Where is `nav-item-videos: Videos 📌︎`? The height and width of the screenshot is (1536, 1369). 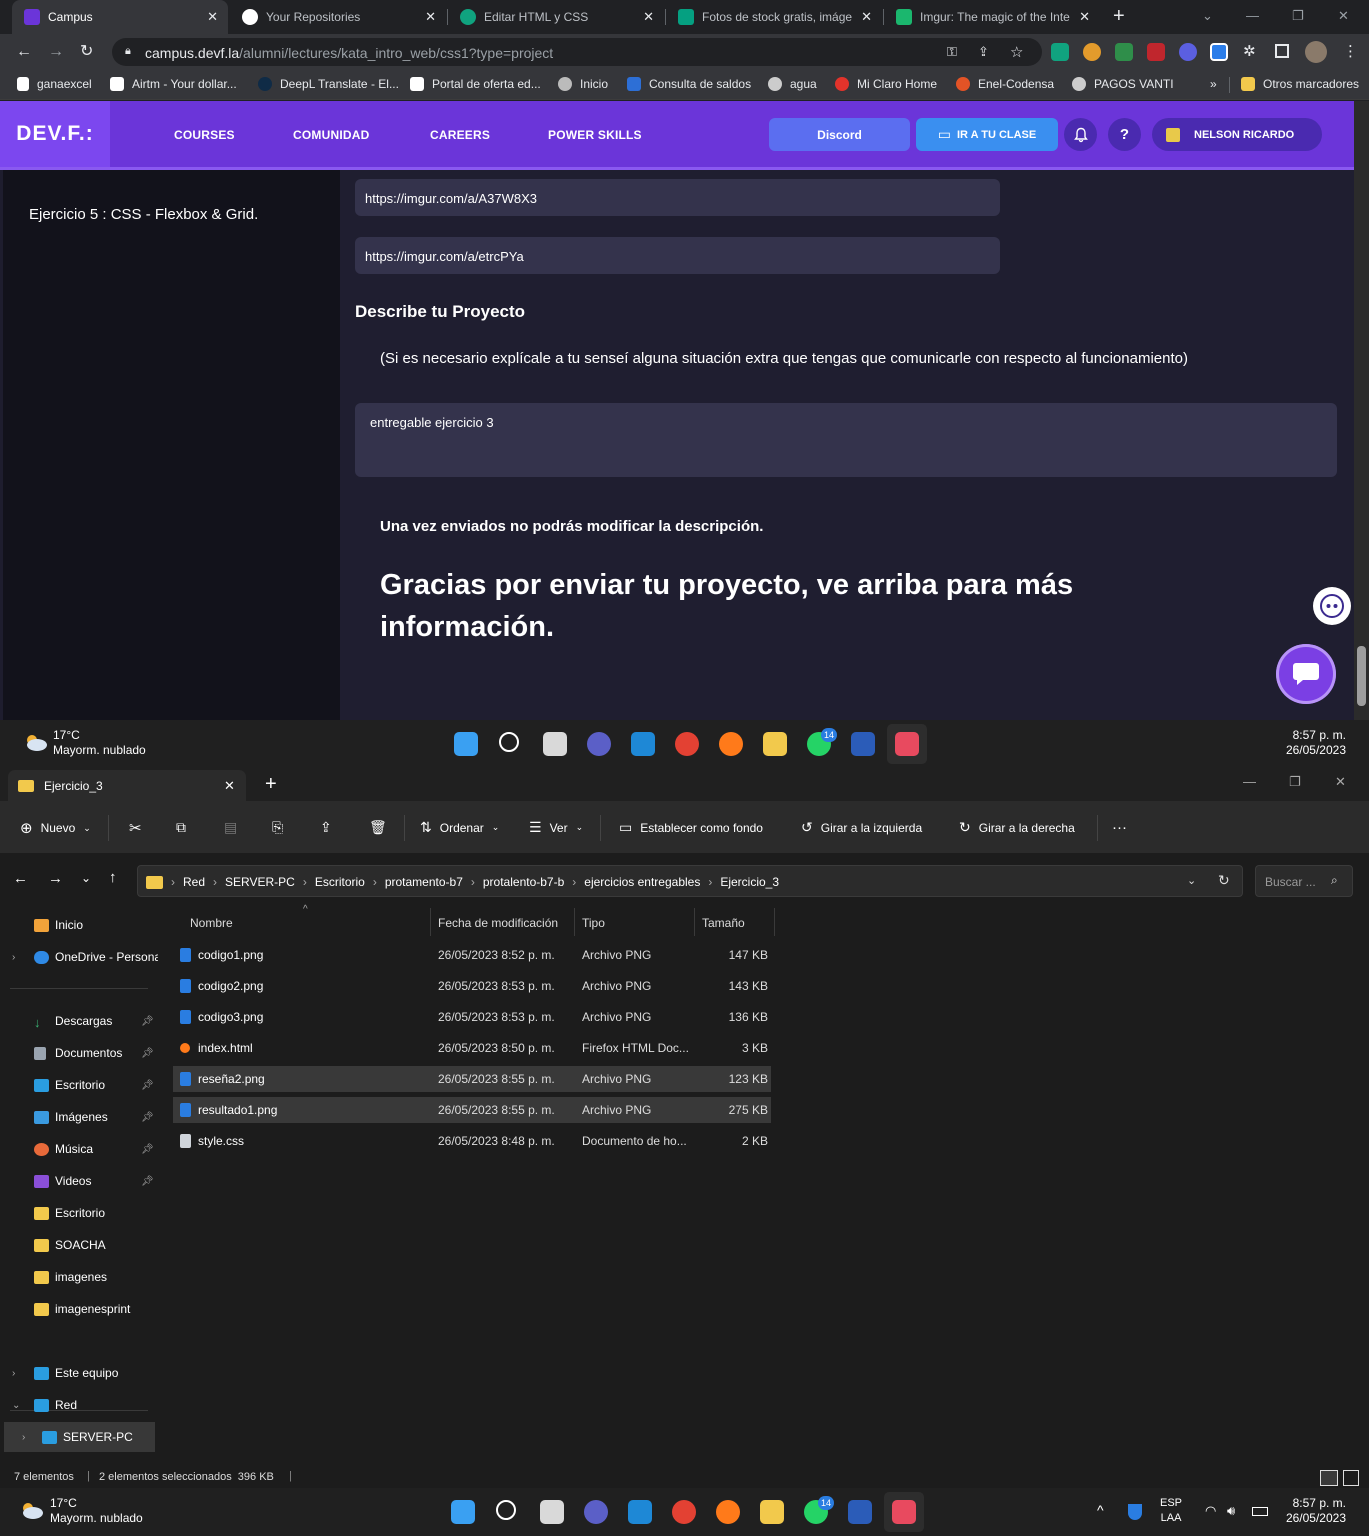
nav-item-videos: Videos 📌︎ is located at coordinates (79, 1181).